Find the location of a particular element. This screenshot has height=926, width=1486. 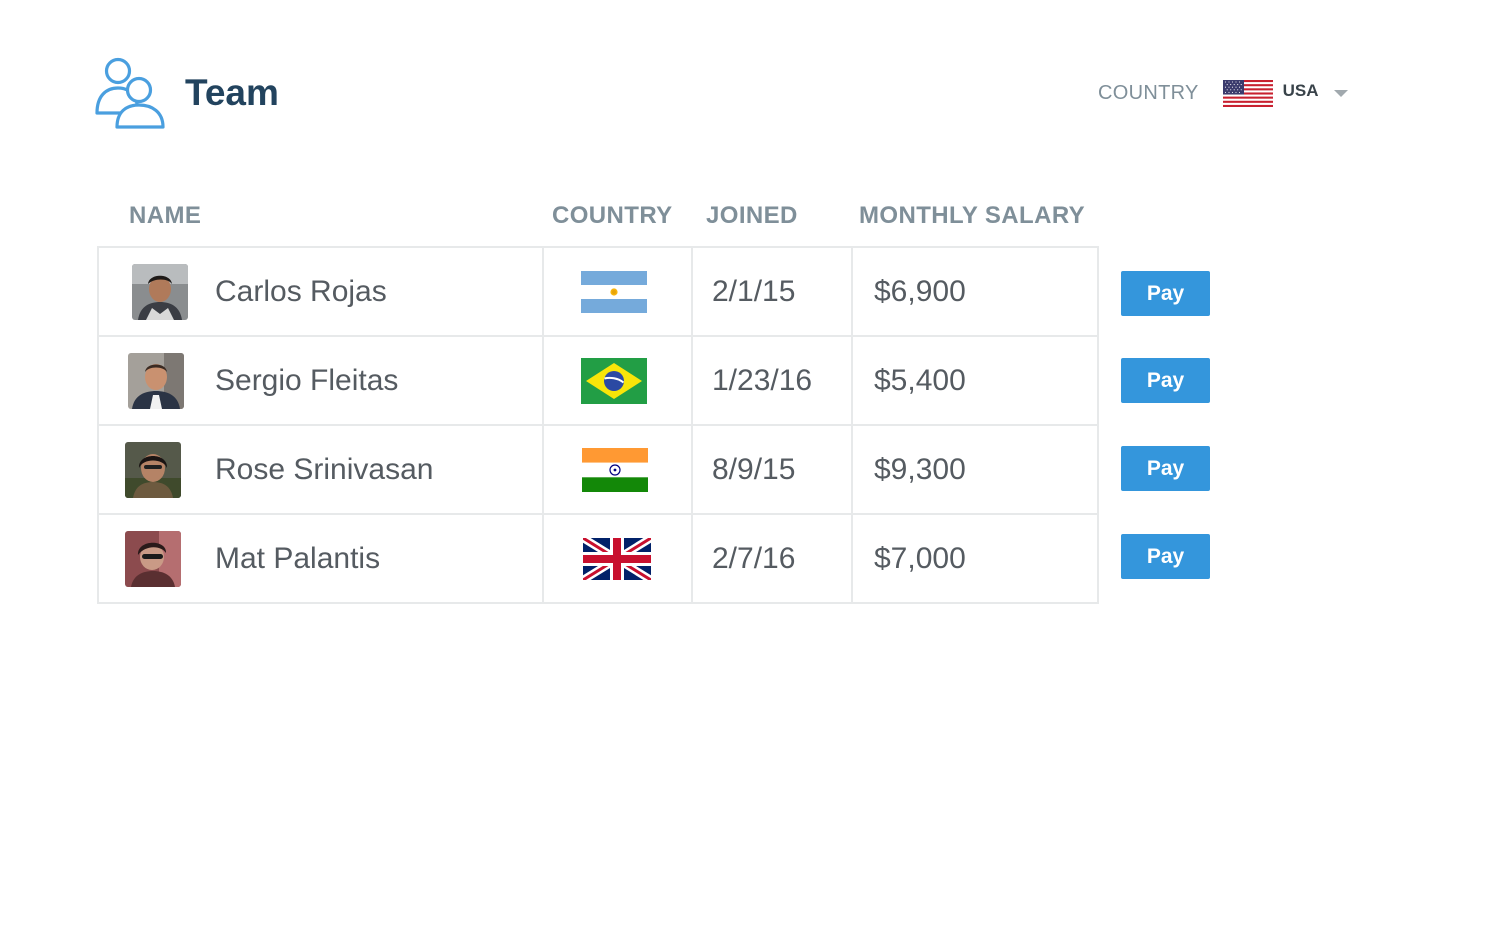

chevron-down-icon is located at coordinates (1340, 93).